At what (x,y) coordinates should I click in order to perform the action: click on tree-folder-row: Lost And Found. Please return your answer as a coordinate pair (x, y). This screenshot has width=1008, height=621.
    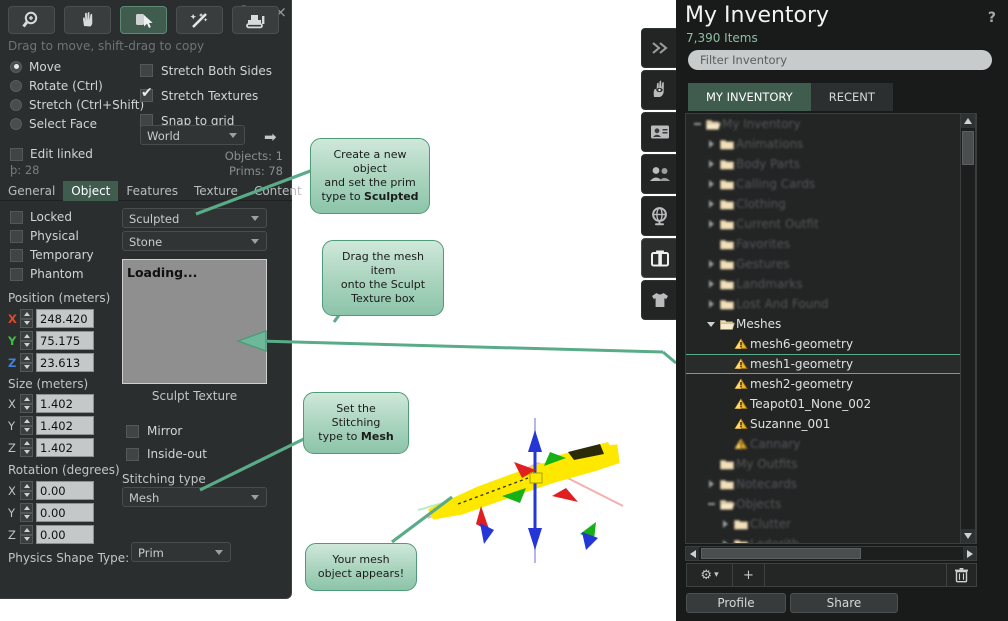
    Looking at the image, I should click on (831, 304).